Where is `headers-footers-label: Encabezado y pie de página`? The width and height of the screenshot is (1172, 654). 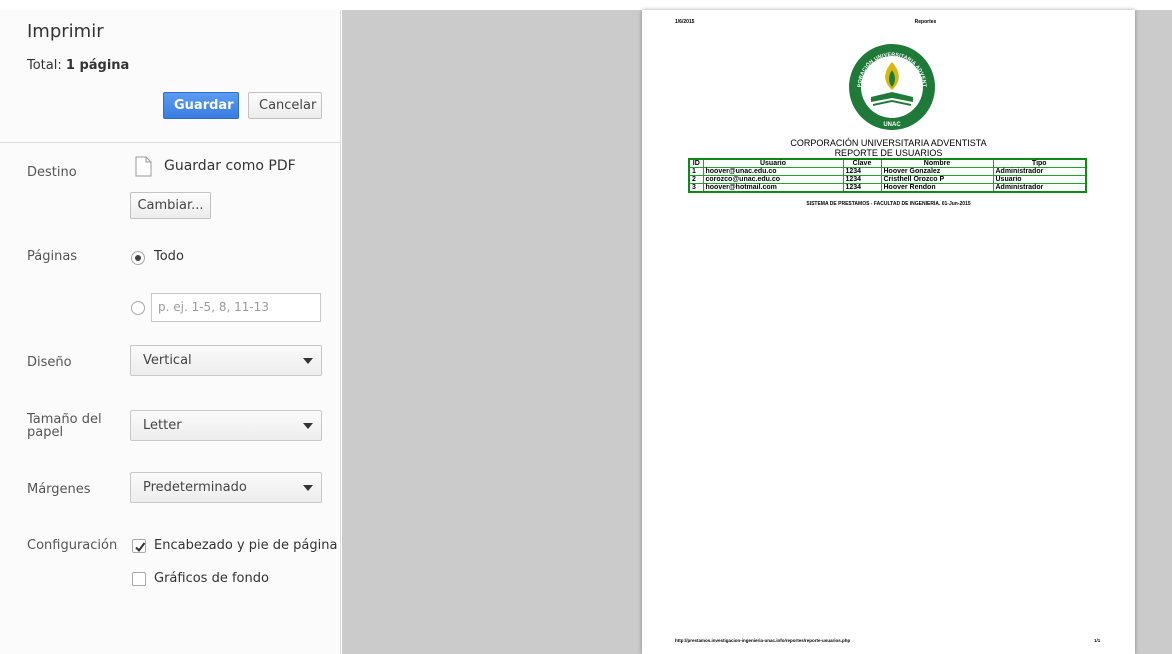
headers-footers-label: Encabezado y pie de página is located at coordinates (246, 545).